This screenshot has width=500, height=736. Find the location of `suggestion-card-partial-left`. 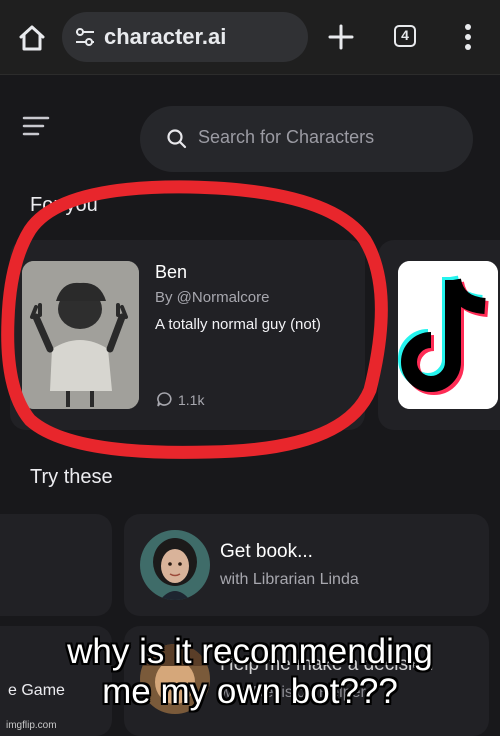

suggestion-card-partial-left is located at coordinates (56, 565).